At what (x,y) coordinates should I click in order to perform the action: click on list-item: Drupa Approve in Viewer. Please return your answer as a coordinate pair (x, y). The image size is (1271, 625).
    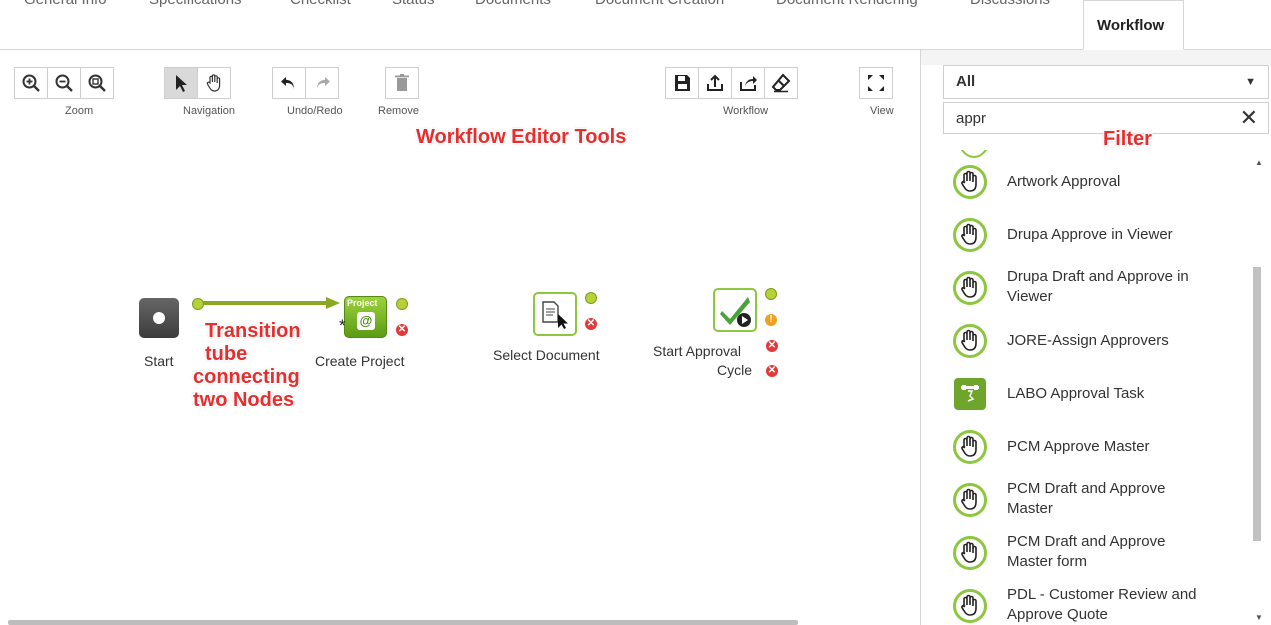
    Looking at the image, I should click on (1098, 235).